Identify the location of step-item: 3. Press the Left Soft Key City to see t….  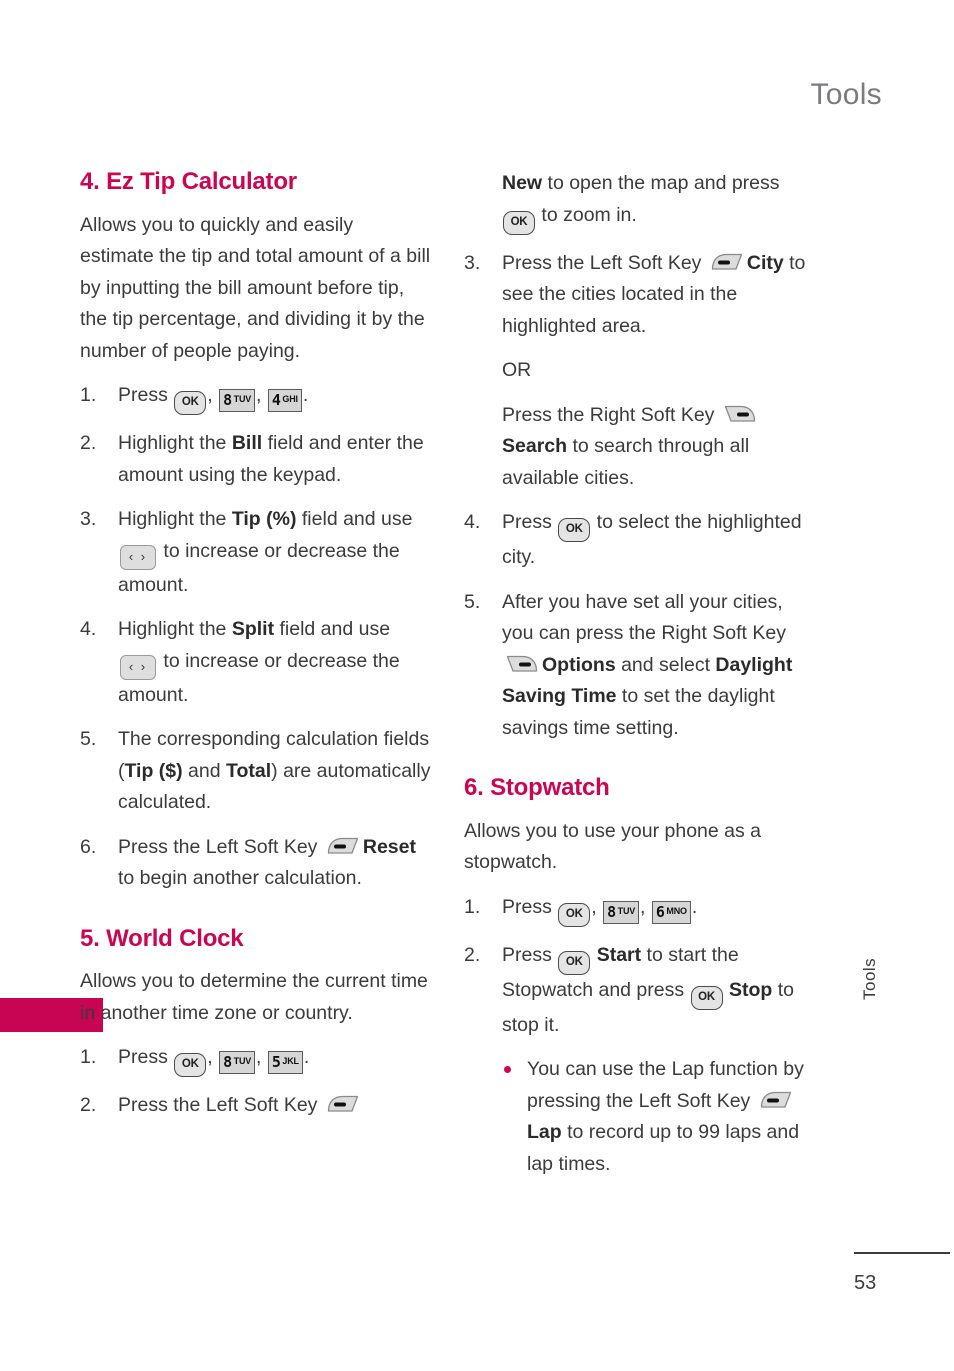
(640, 371).